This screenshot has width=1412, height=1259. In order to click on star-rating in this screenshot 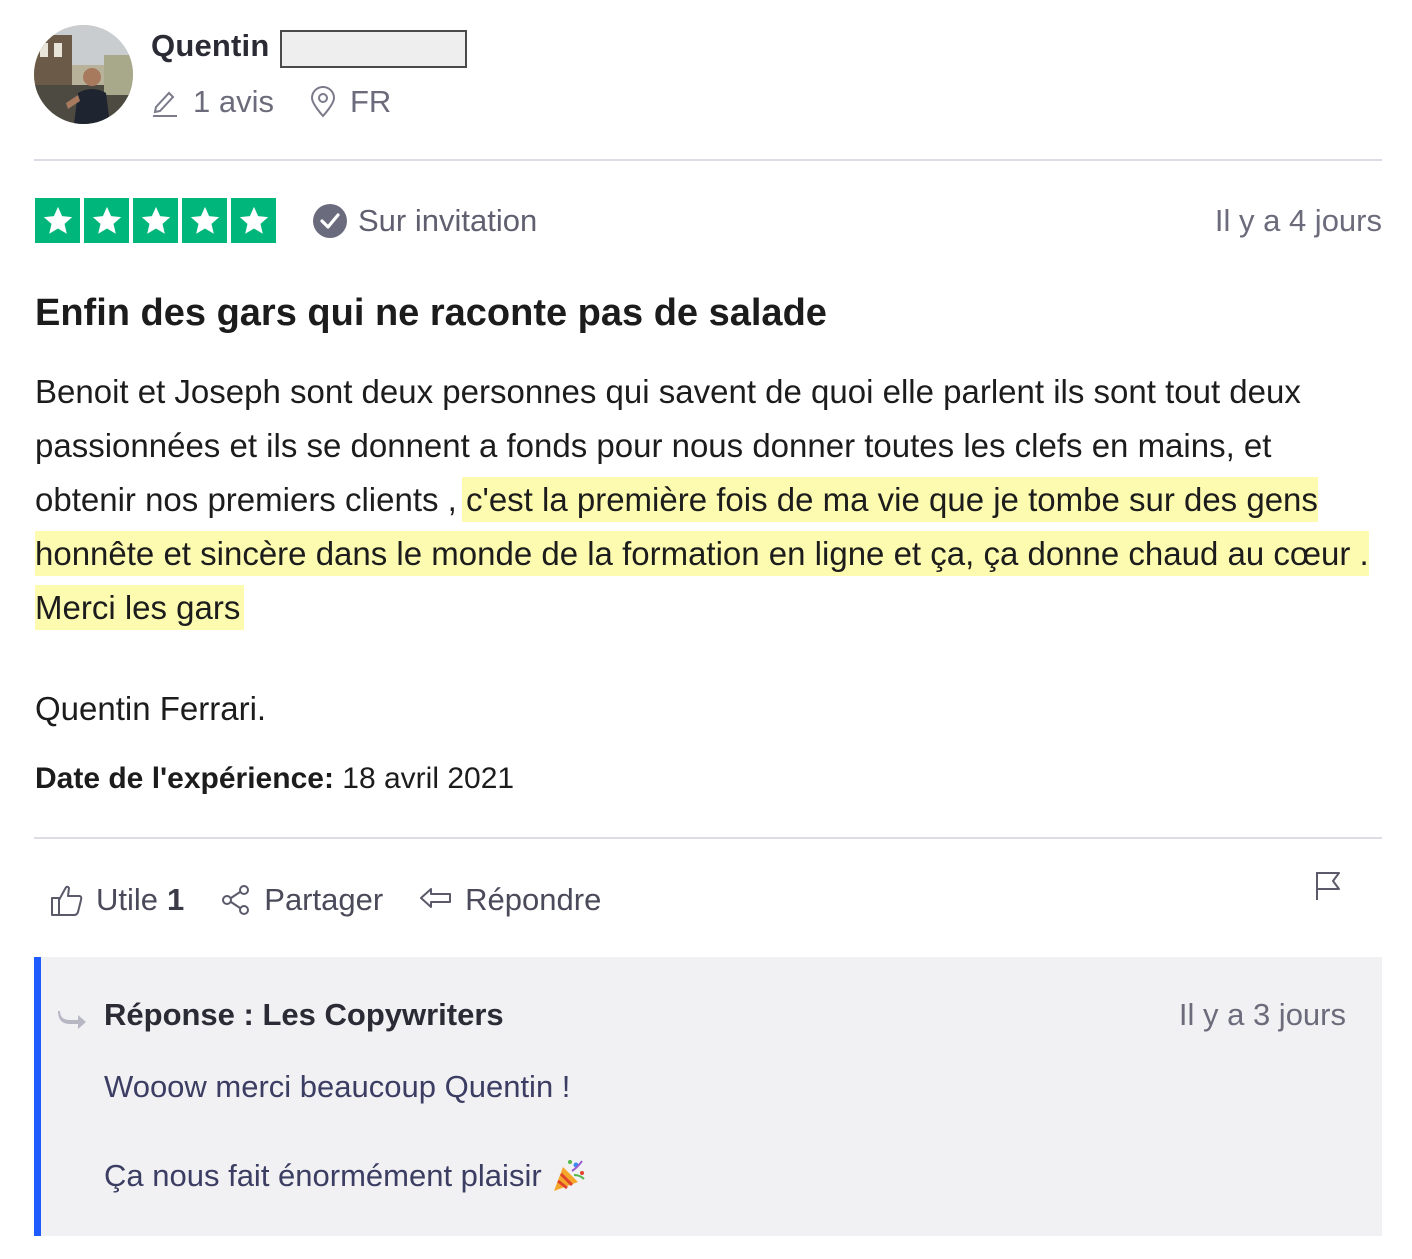, I will do `click(155, 220)`.